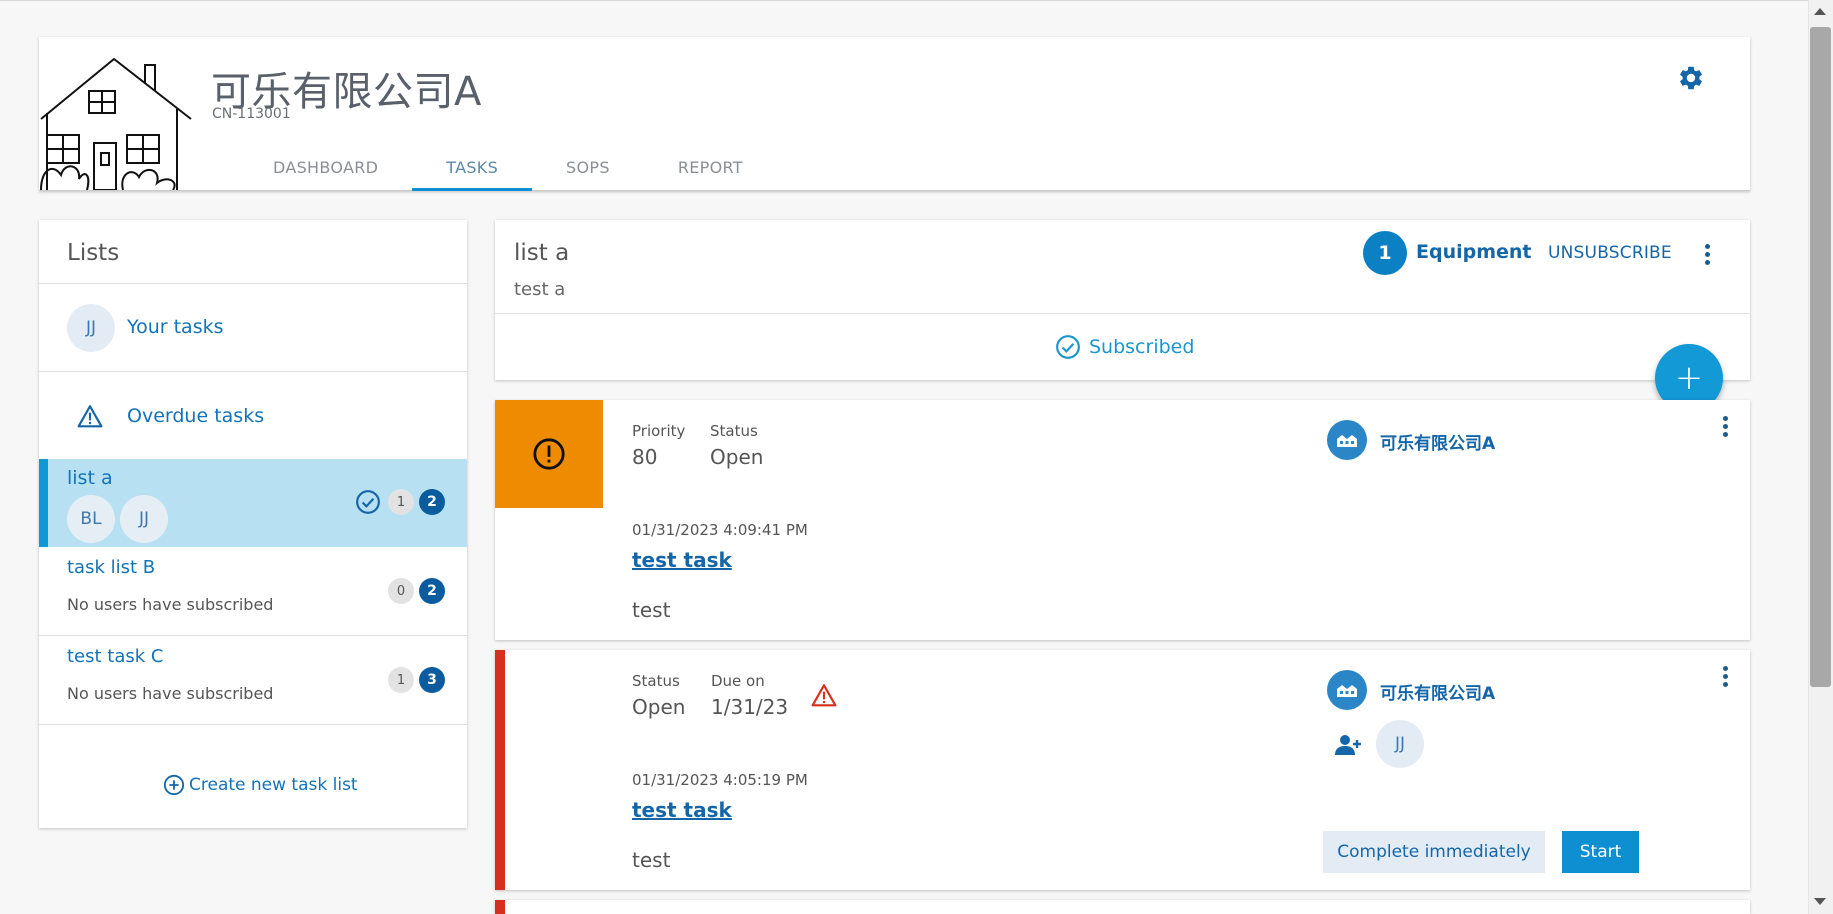  I want to click on gear-icon, so click(1691, 78).